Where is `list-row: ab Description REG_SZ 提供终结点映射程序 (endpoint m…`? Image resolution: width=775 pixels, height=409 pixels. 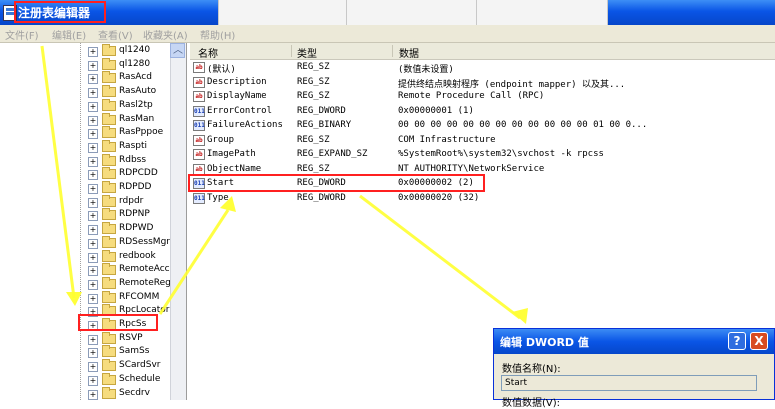
list-row: ab Description REG_SZ 提供终结点映射程序 (endpoint m… is located at coordinates (480, 83).